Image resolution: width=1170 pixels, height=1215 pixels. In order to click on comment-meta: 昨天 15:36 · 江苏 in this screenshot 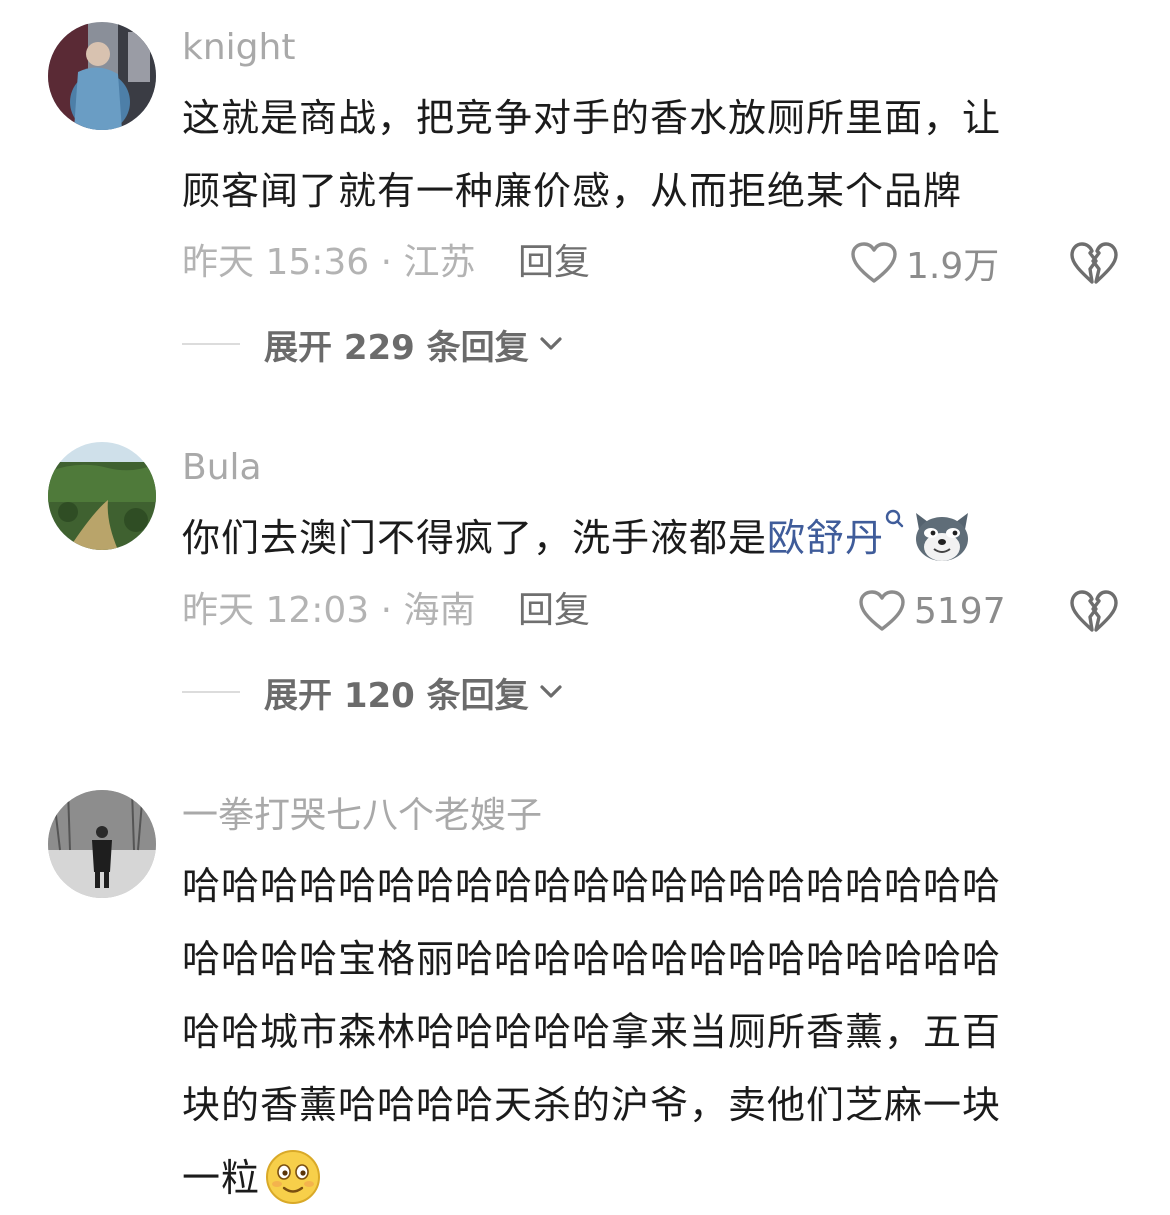, I will do `click(329, 262)`.